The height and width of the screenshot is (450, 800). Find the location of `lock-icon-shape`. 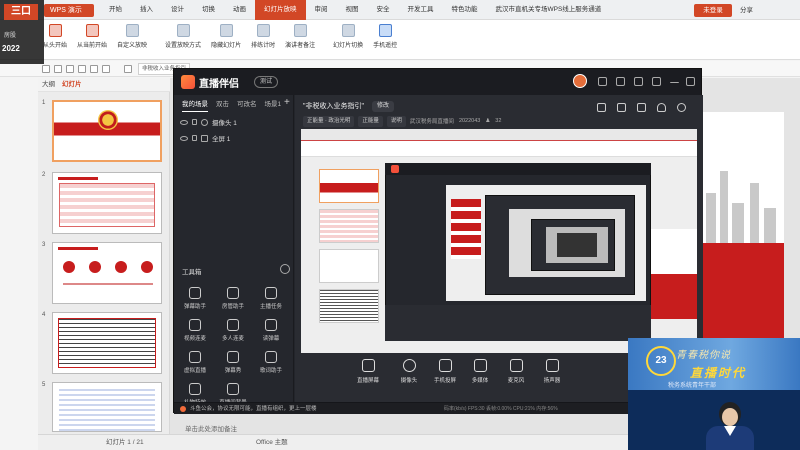

lock-icon-shape is located at coordinates (621, 107).